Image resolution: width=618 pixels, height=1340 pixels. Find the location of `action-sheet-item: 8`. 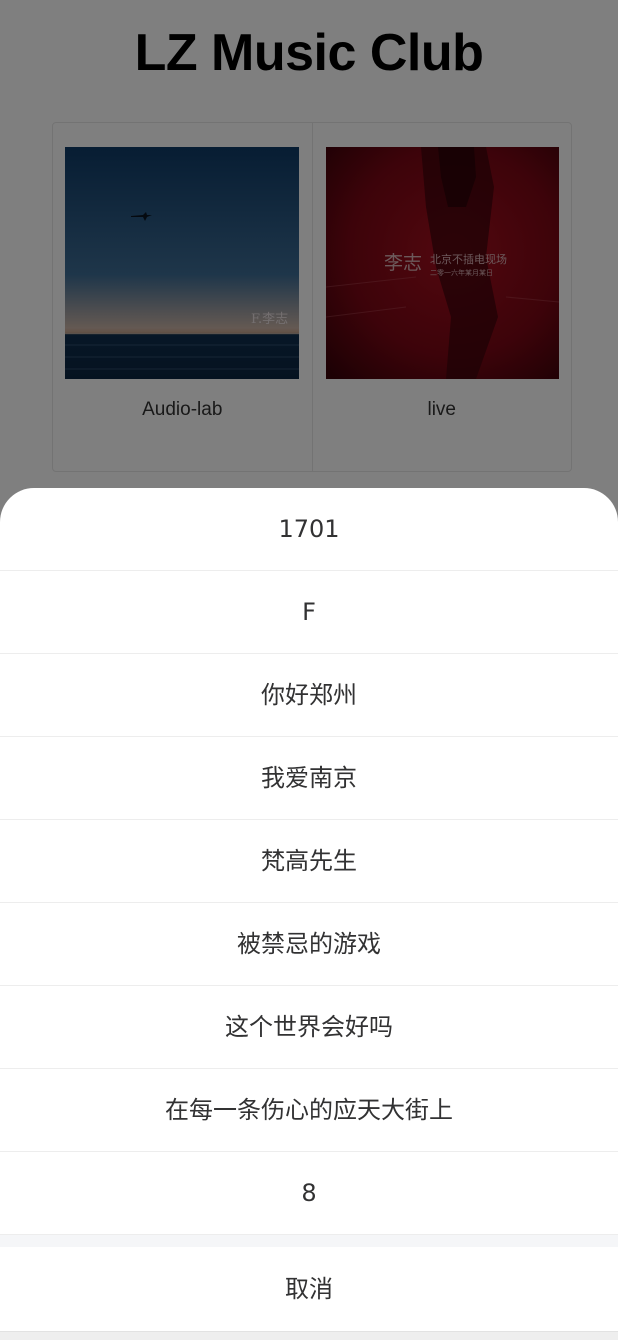

action-sheet-item: 8 is located at coordinates (309, 1193).